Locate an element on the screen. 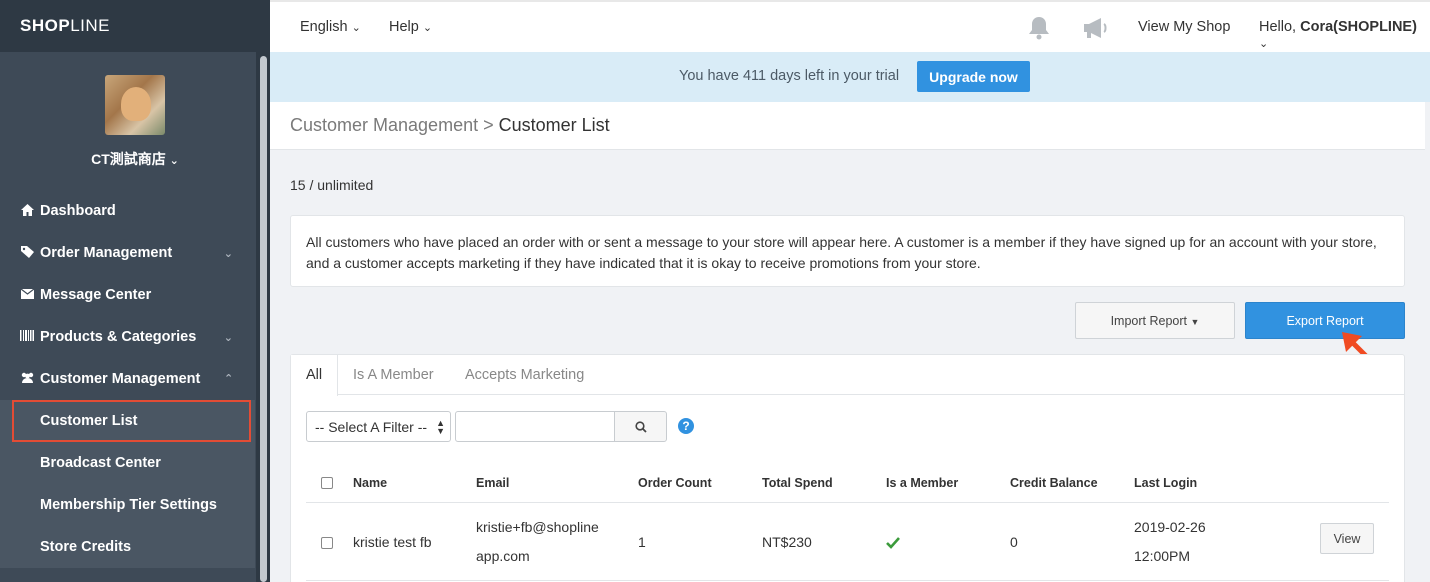  tab-is-a-member: Is A Member is located at coordinates (393, 375).